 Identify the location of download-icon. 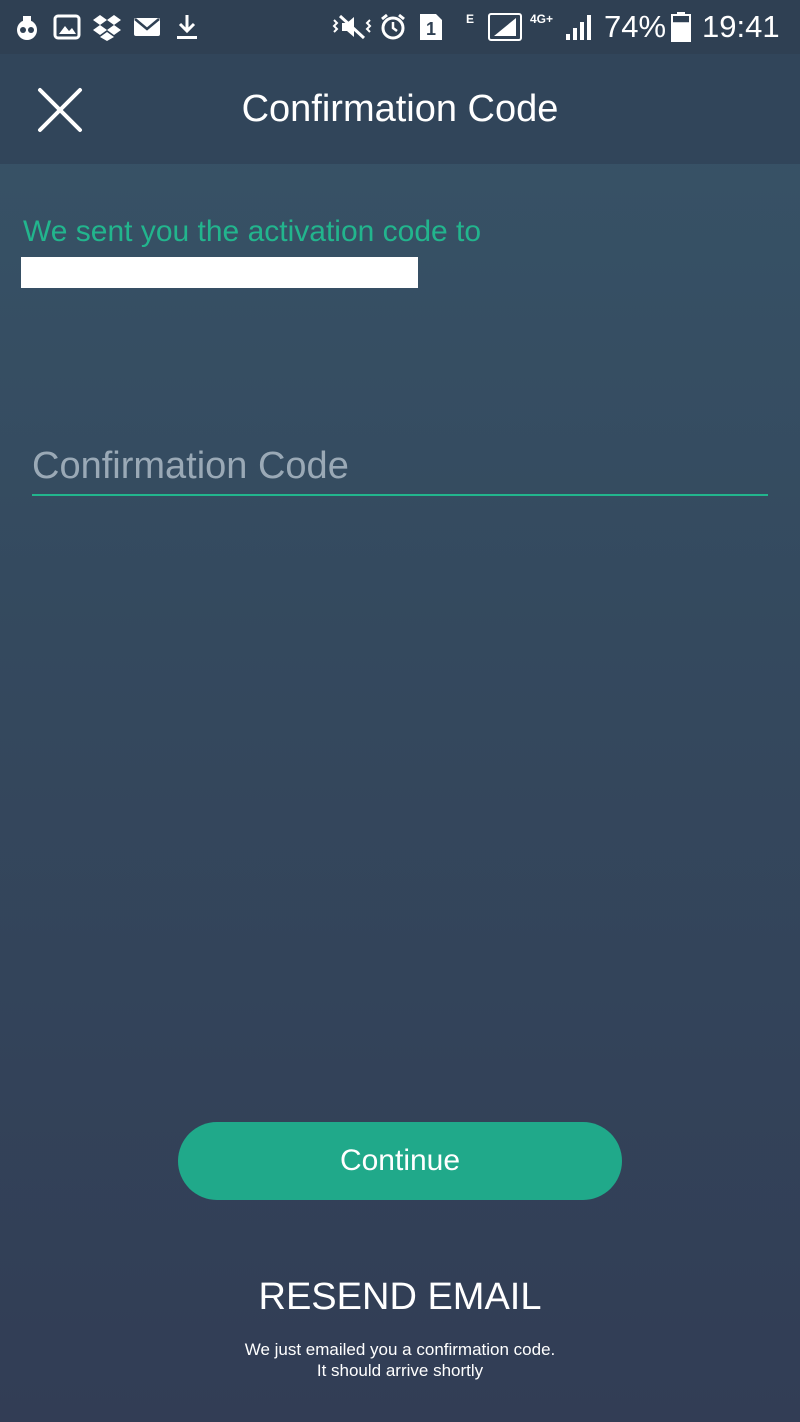
(187, 27).